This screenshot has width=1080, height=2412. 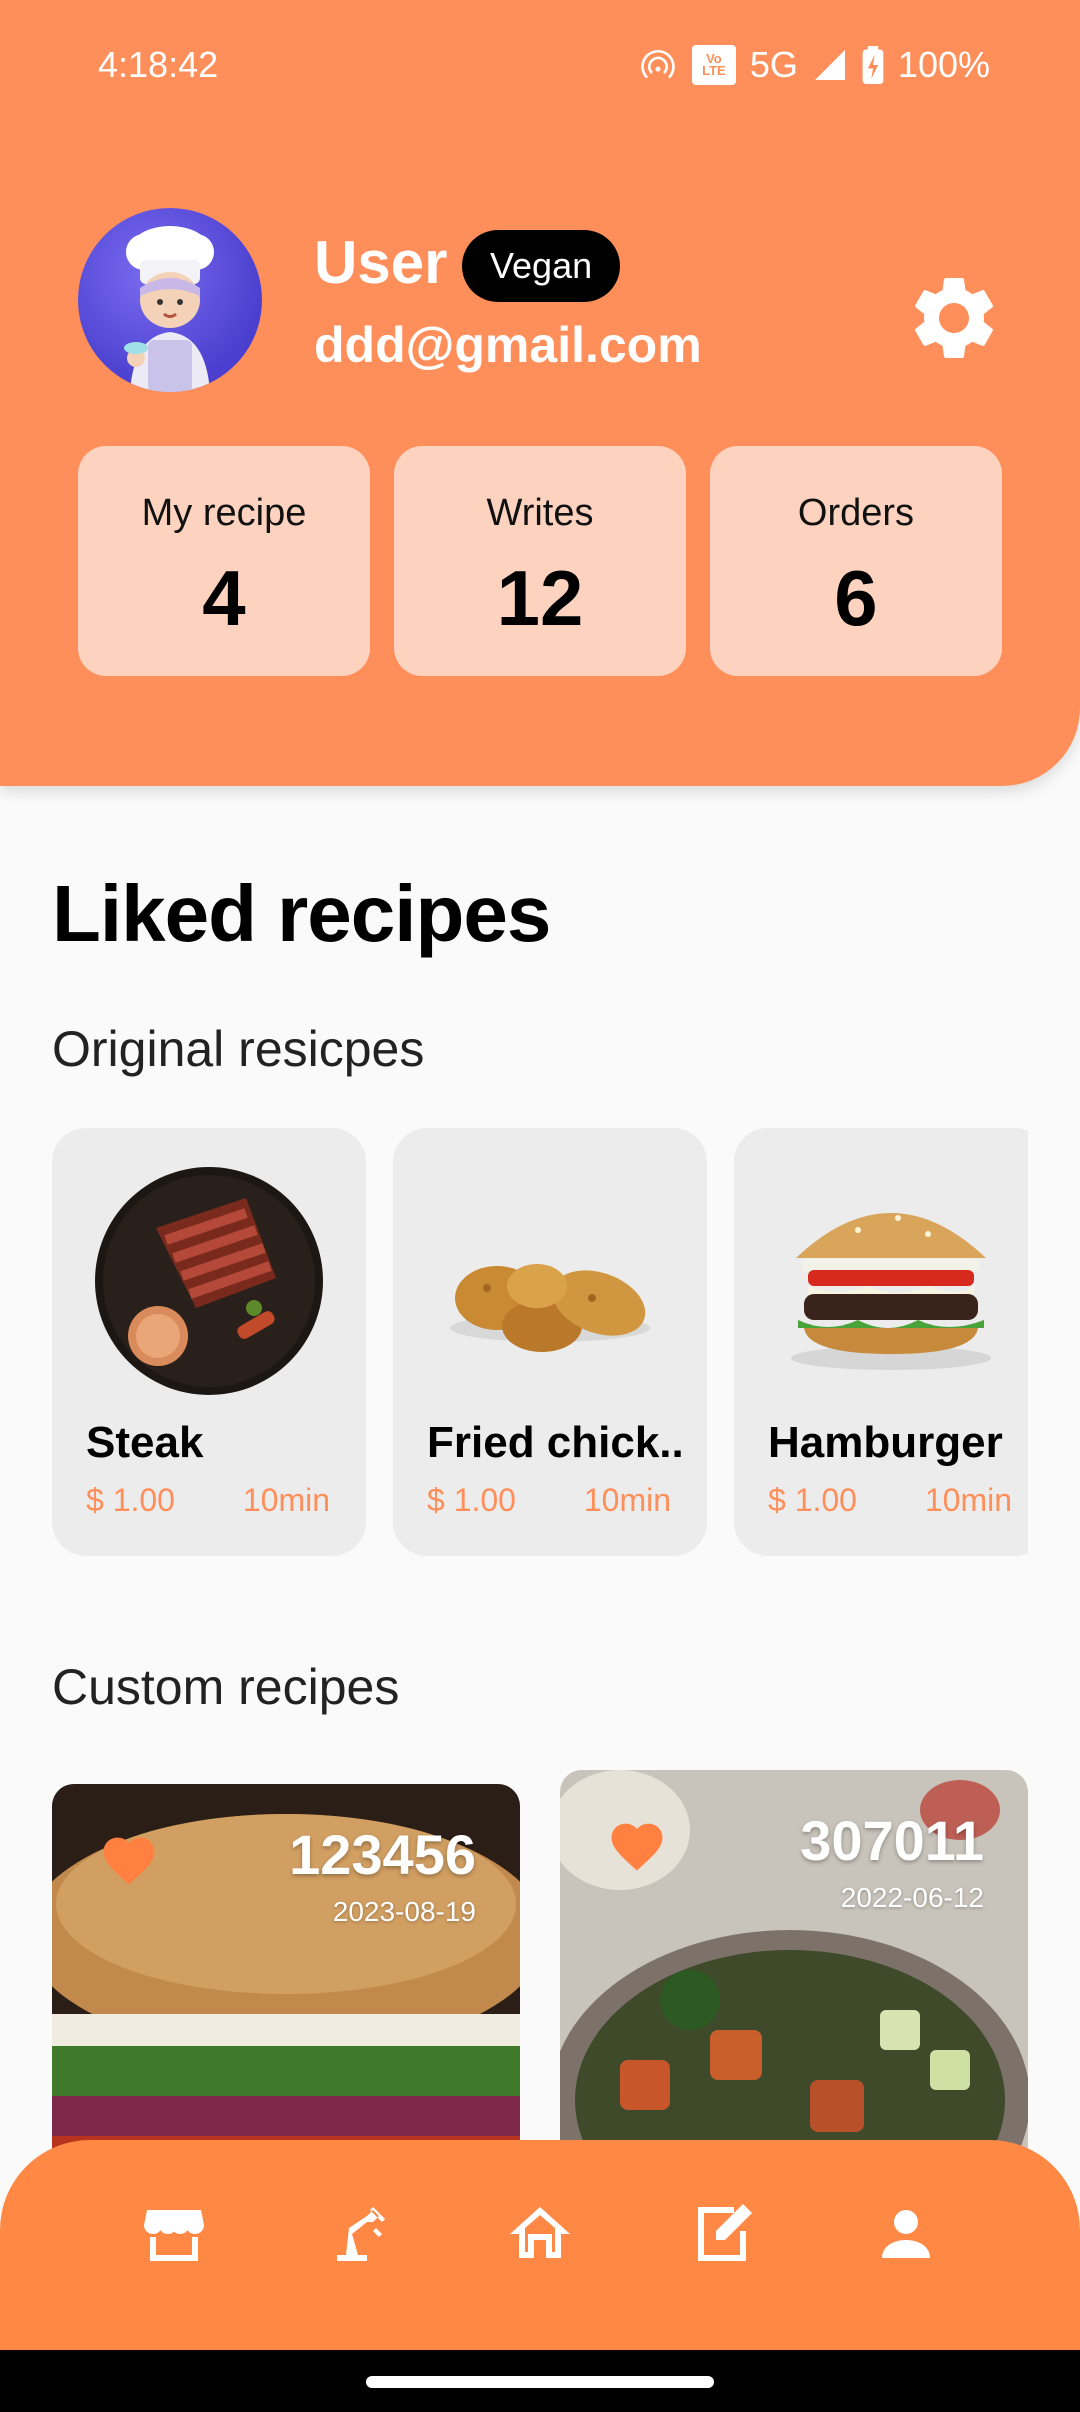 I want to click on avatar, so click(x=170, y=300).